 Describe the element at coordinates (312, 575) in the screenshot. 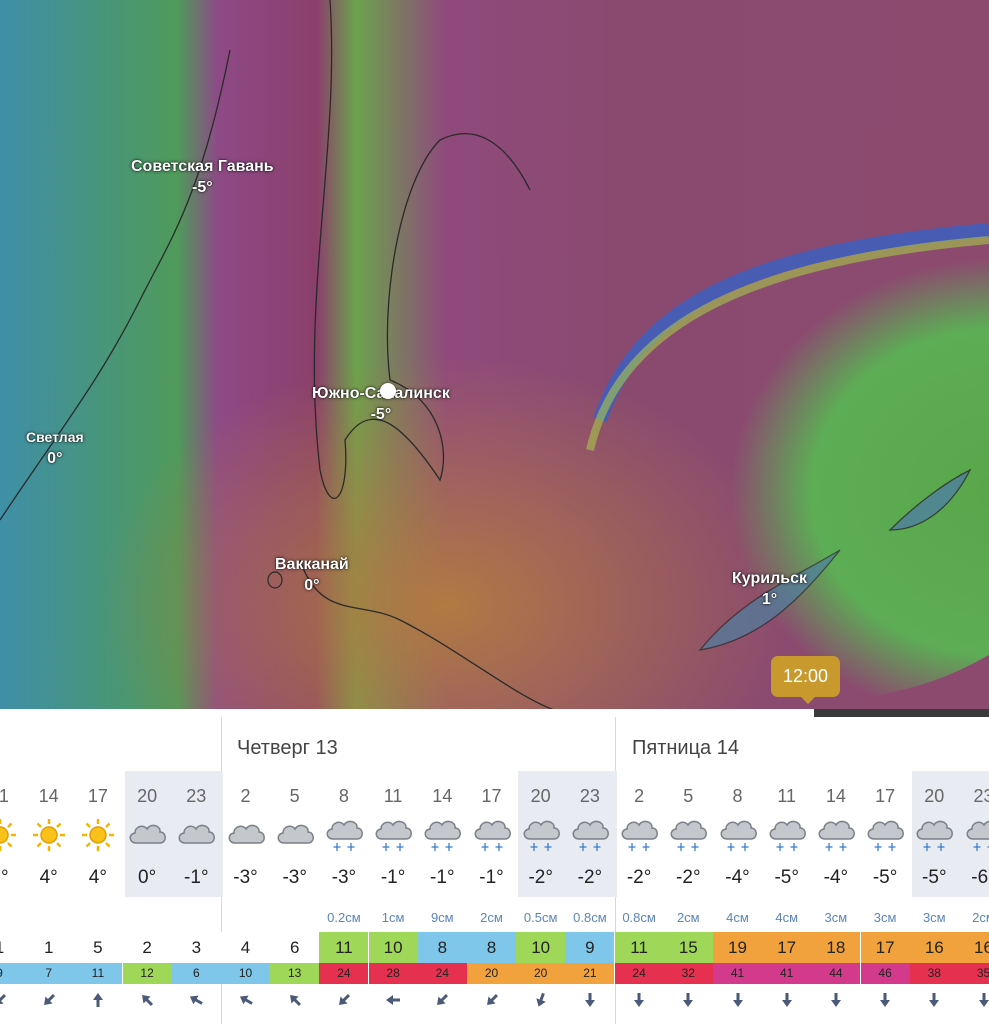

I see `city-wakkanai: Вакканай 0°` at that location.